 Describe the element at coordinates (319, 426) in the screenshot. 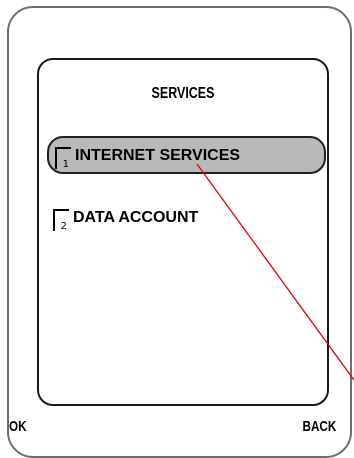

I see `back-softkey: BACK` at that location.